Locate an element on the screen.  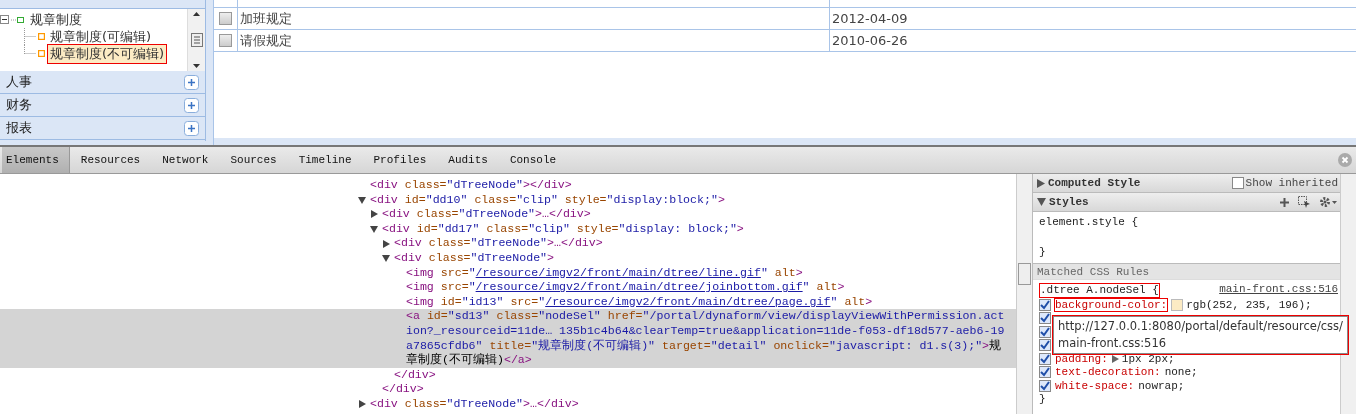
table-cell-text: 2010-06-26 is located at coordinates (870, 41).